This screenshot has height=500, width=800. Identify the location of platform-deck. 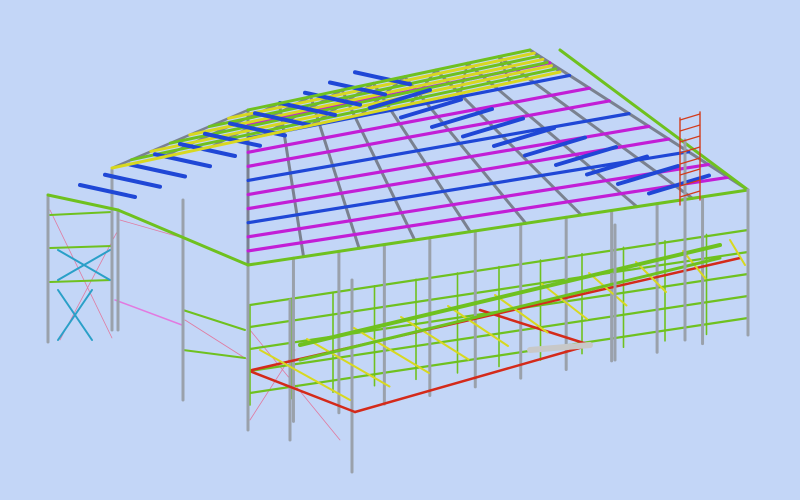
(560, 347).